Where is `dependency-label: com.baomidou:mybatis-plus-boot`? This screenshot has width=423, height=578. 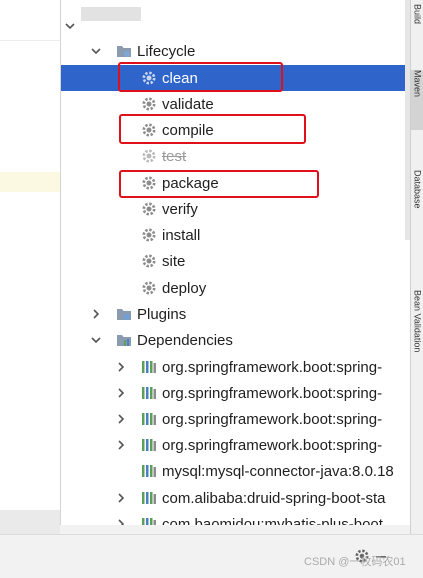 dependency-label: com.baomidou:mybatis-plus-boot is located at coordinates (272, 520).